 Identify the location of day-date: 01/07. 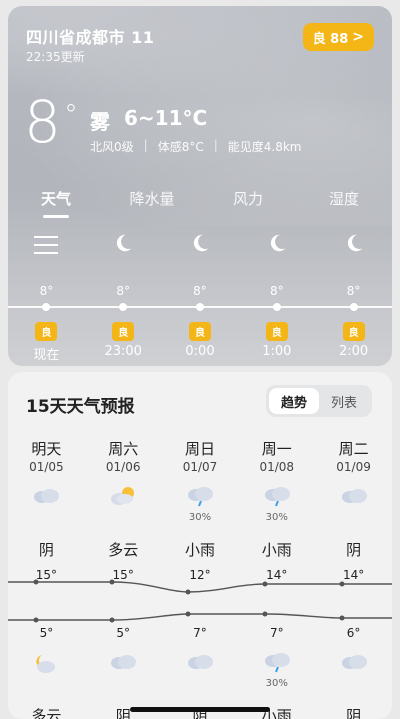
(200, 467).